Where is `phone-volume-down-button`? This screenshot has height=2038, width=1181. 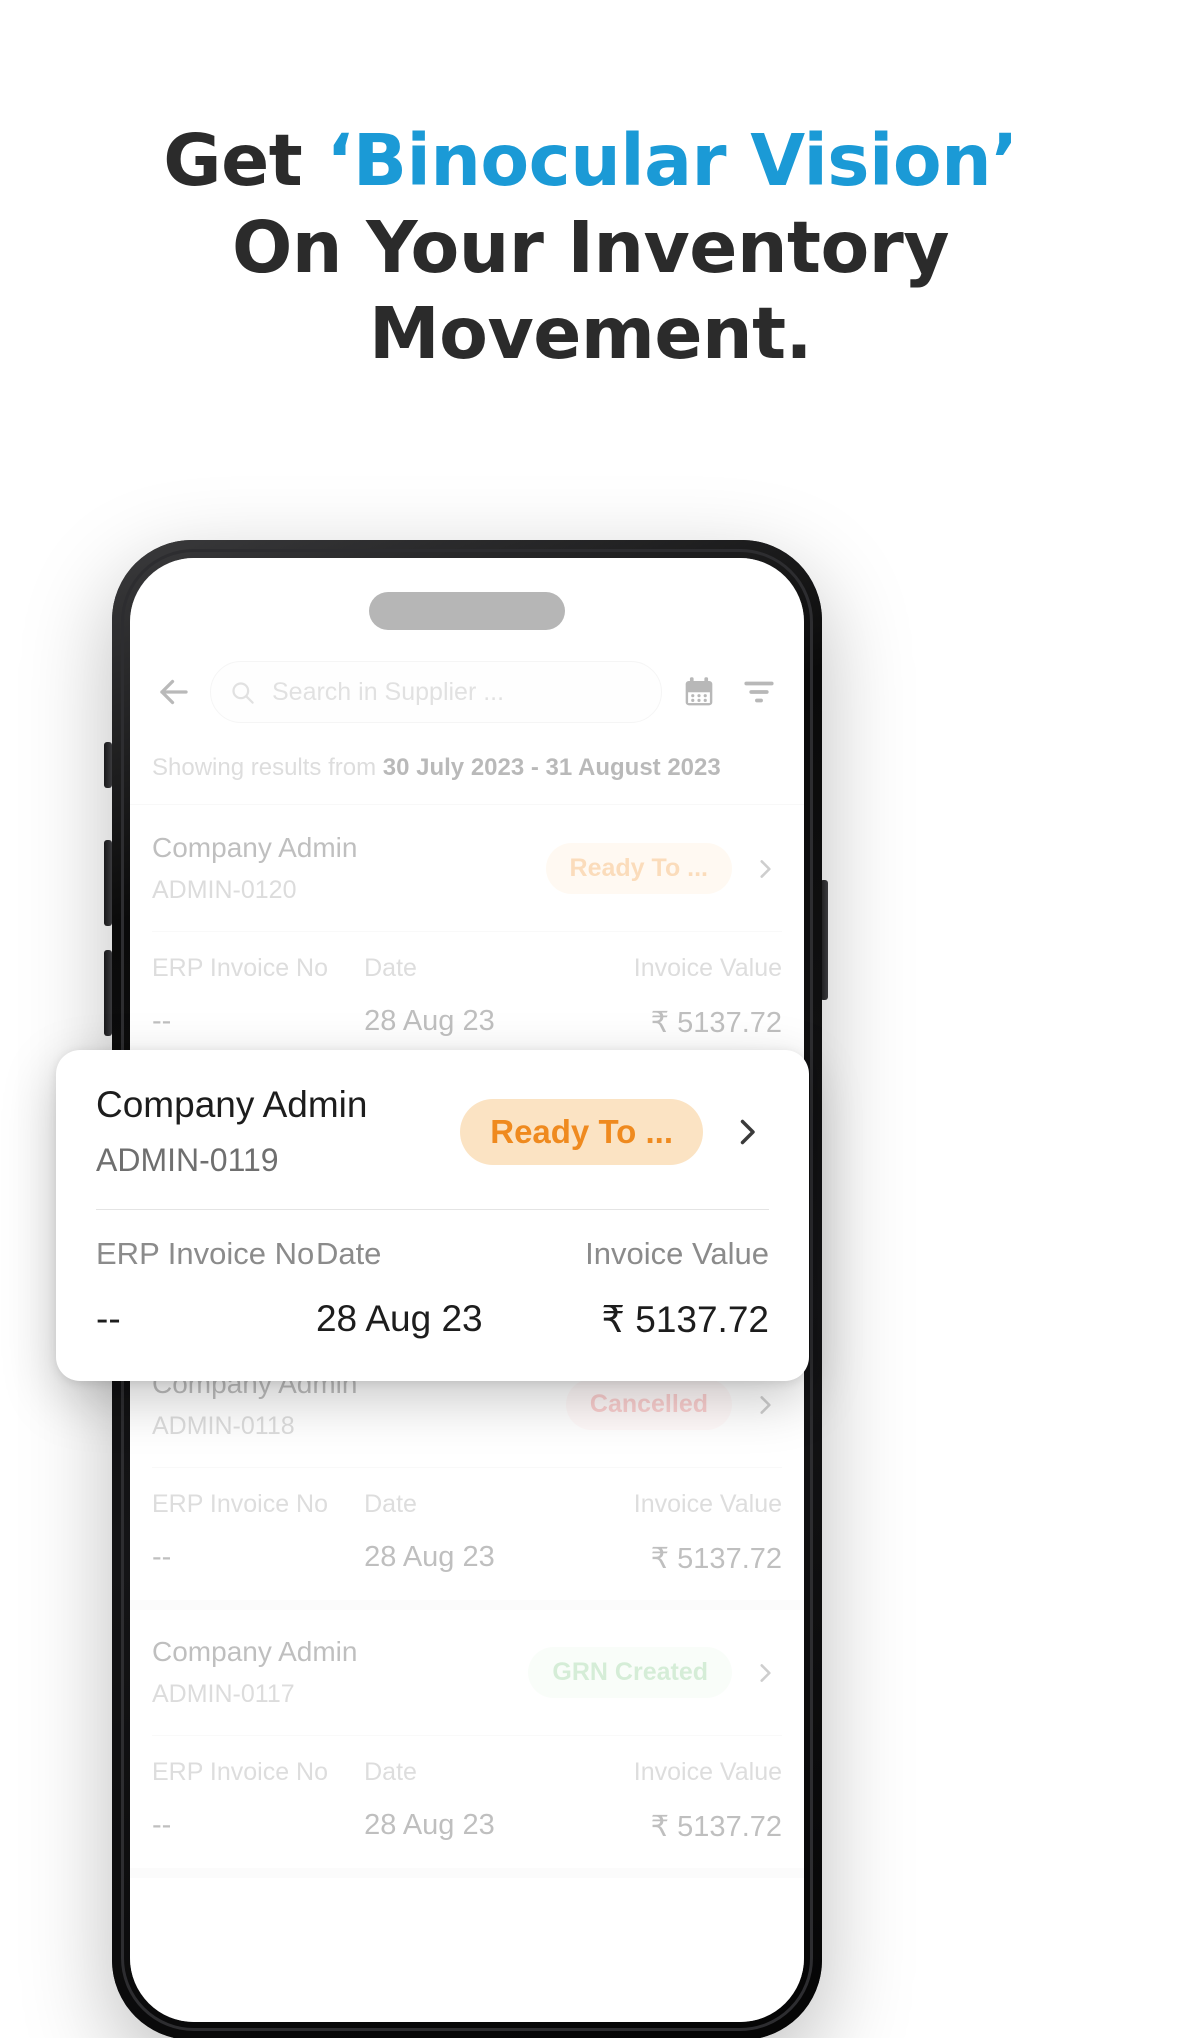 phone-volume-down-button is located at coordinates (108, 993).